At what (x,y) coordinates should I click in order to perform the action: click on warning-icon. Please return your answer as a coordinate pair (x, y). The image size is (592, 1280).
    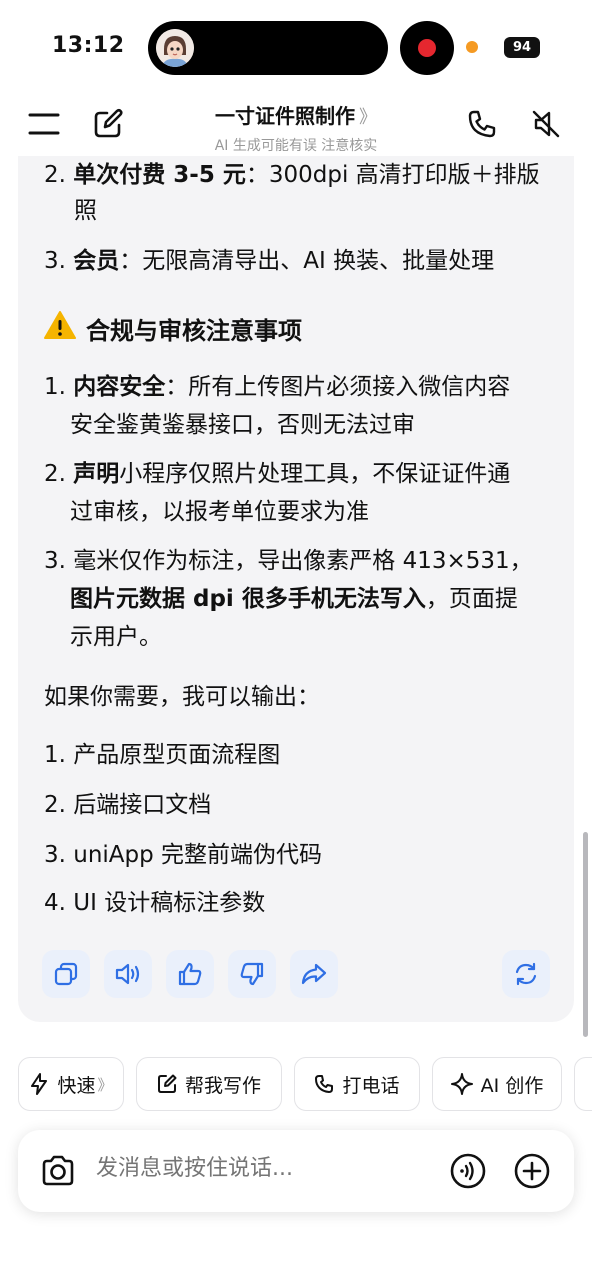
    Looking at the image, I should click on (60, 328).